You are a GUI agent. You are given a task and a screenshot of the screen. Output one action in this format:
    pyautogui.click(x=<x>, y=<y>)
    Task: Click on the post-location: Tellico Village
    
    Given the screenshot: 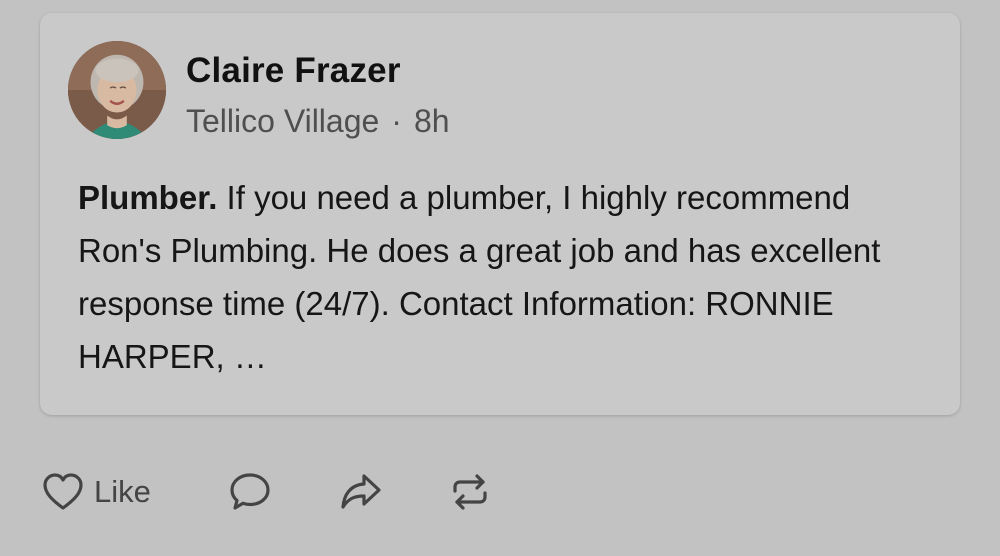 What is the action you would take?
    pyautogui.click(x=282, y=121)
    